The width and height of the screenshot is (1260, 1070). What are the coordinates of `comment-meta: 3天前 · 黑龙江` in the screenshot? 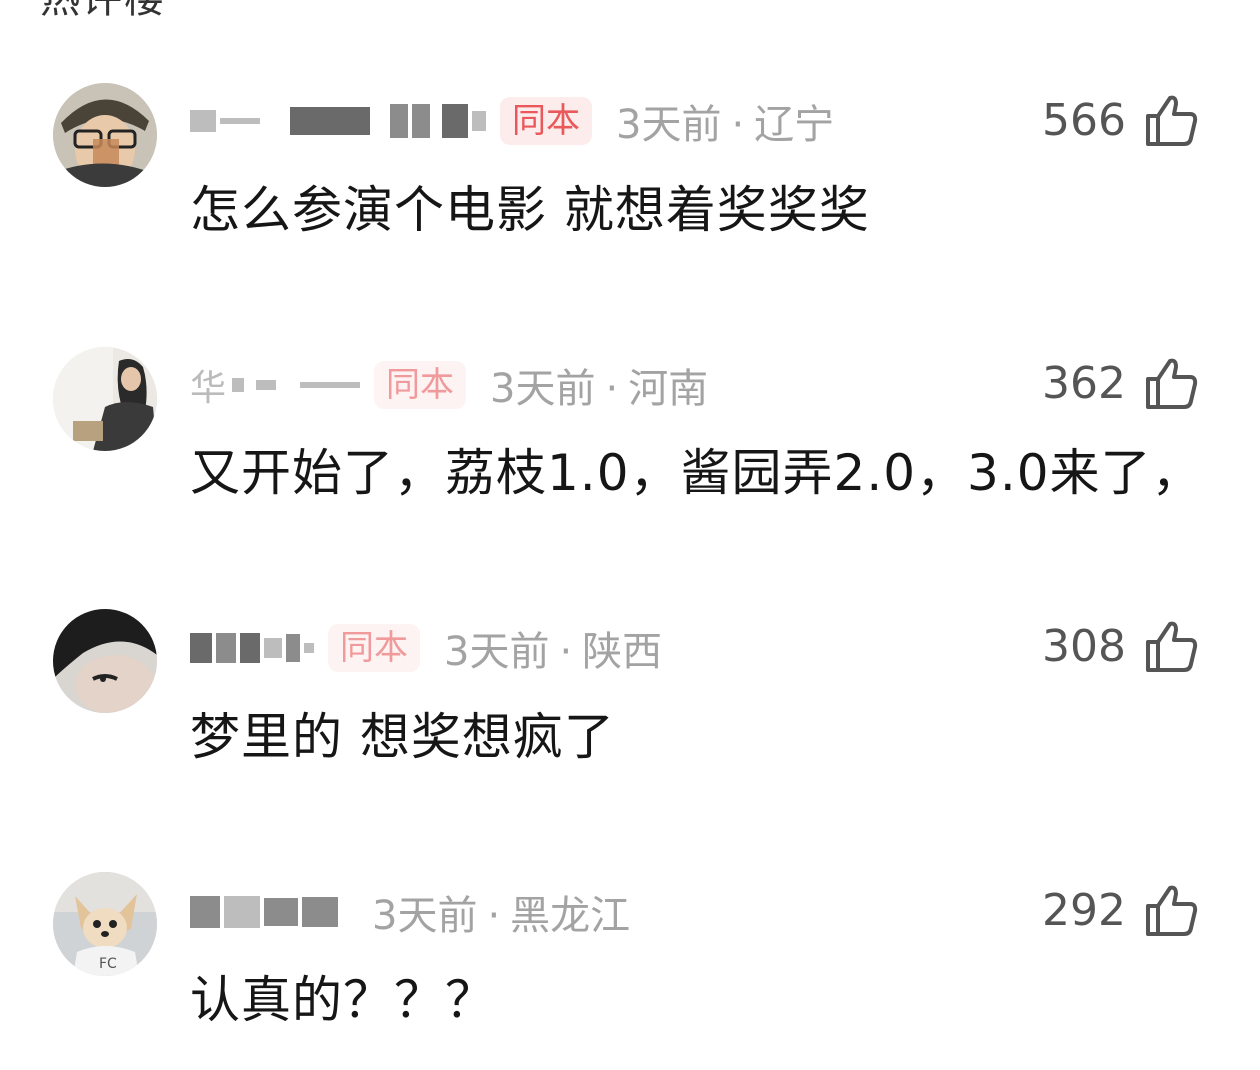 It's located at (501, 912).